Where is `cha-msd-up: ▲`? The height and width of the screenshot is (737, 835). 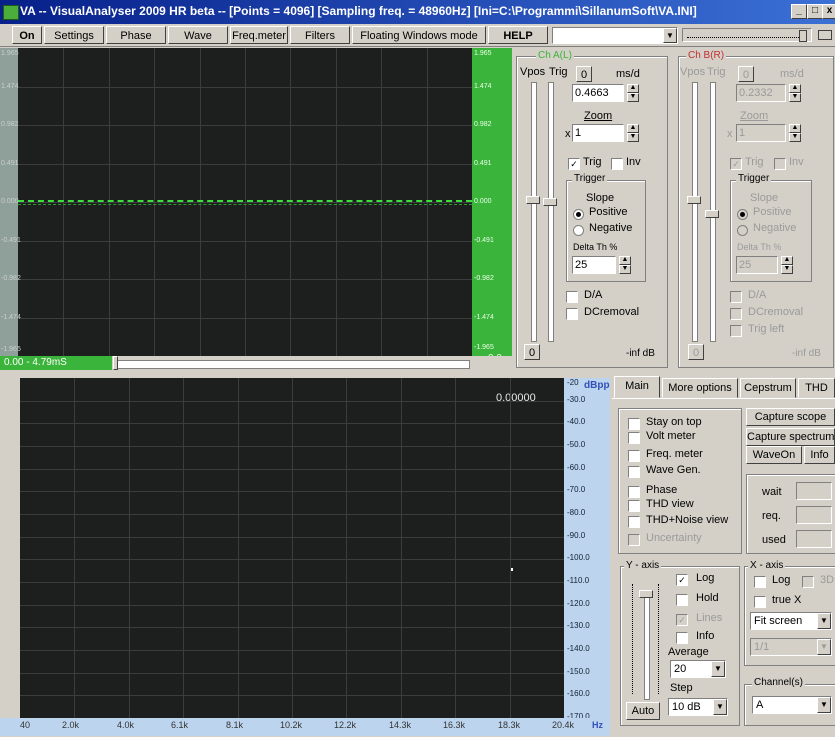
cha-msd-up: ▲ is located at coordinates (633, 88).